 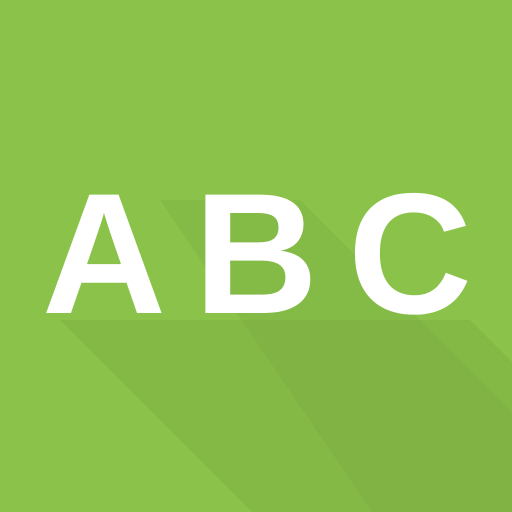 What do you see at coordinates (104, 254) in the screenshot?
I see `letter-a: A` at bounding box center [104, 254].